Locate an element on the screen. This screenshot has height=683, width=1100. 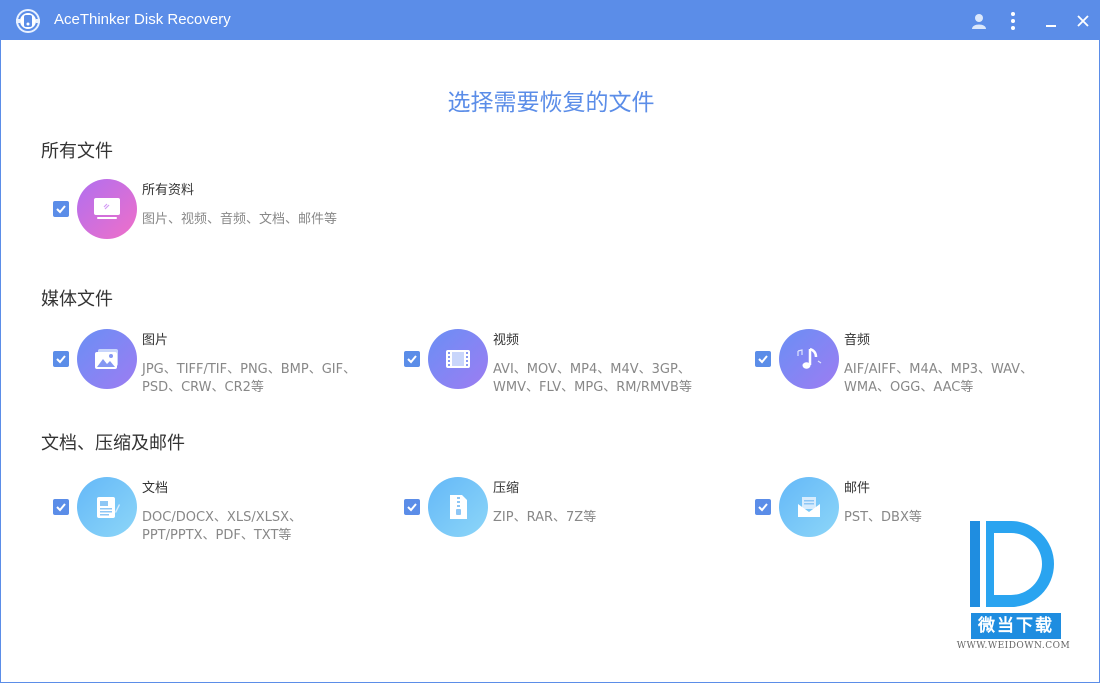
app-logo-icon is located at coordinates (28, 21).